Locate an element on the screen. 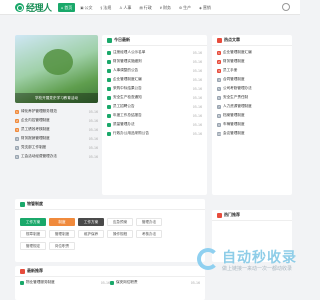 The width and height of the screenshot is (320, 300). list-item: 1 绿化养护管理服务规范 05-16 is located at coordinates (56, 111).